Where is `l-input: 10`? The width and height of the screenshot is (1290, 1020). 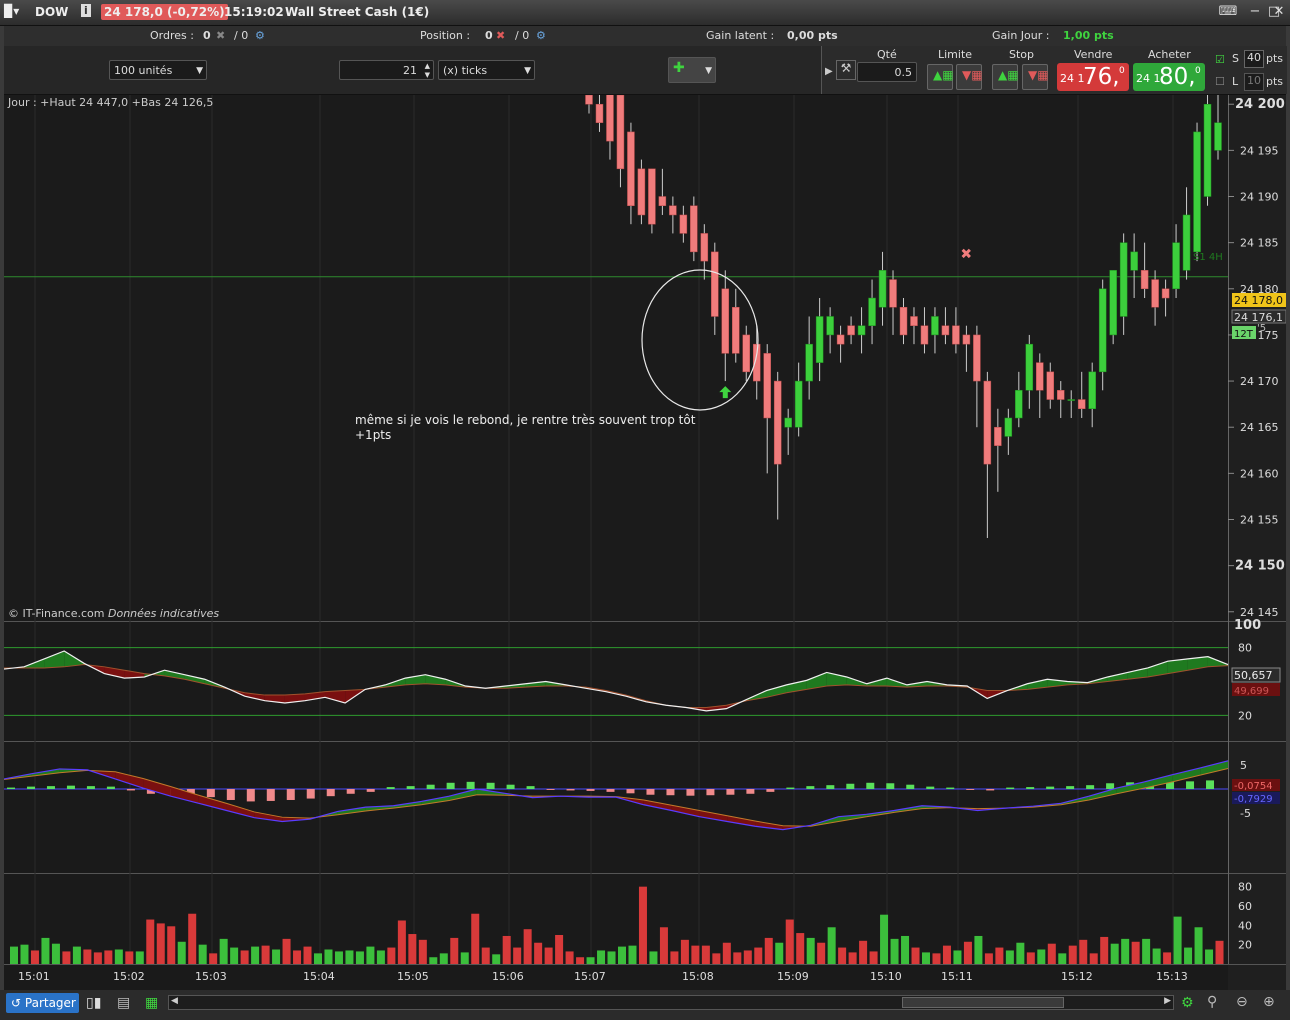 l-input: 10 is located at coordinates (1254, 82).